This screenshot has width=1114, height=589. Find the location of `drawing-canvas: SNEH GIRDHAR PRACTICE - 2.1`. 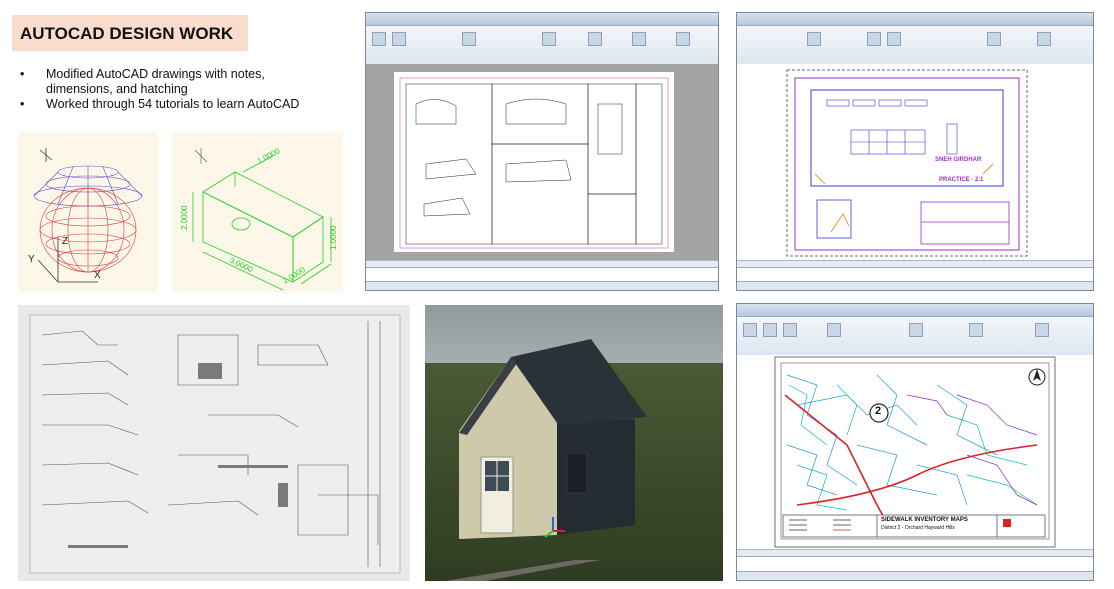

drawing-canvas: SNEH GIRDHAR PRACTICE - 2.1 is located at coordinates (915, 162).